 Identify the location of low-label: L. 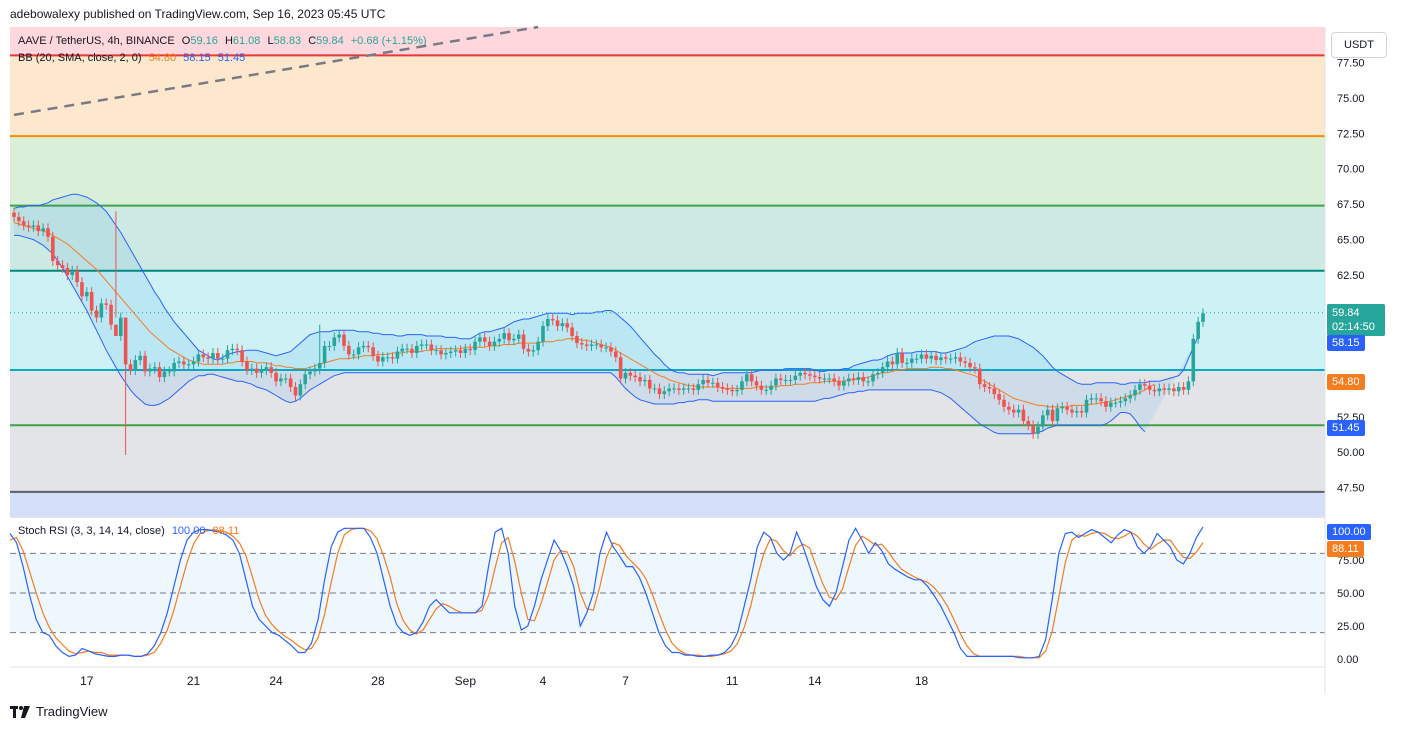
(270, 41).